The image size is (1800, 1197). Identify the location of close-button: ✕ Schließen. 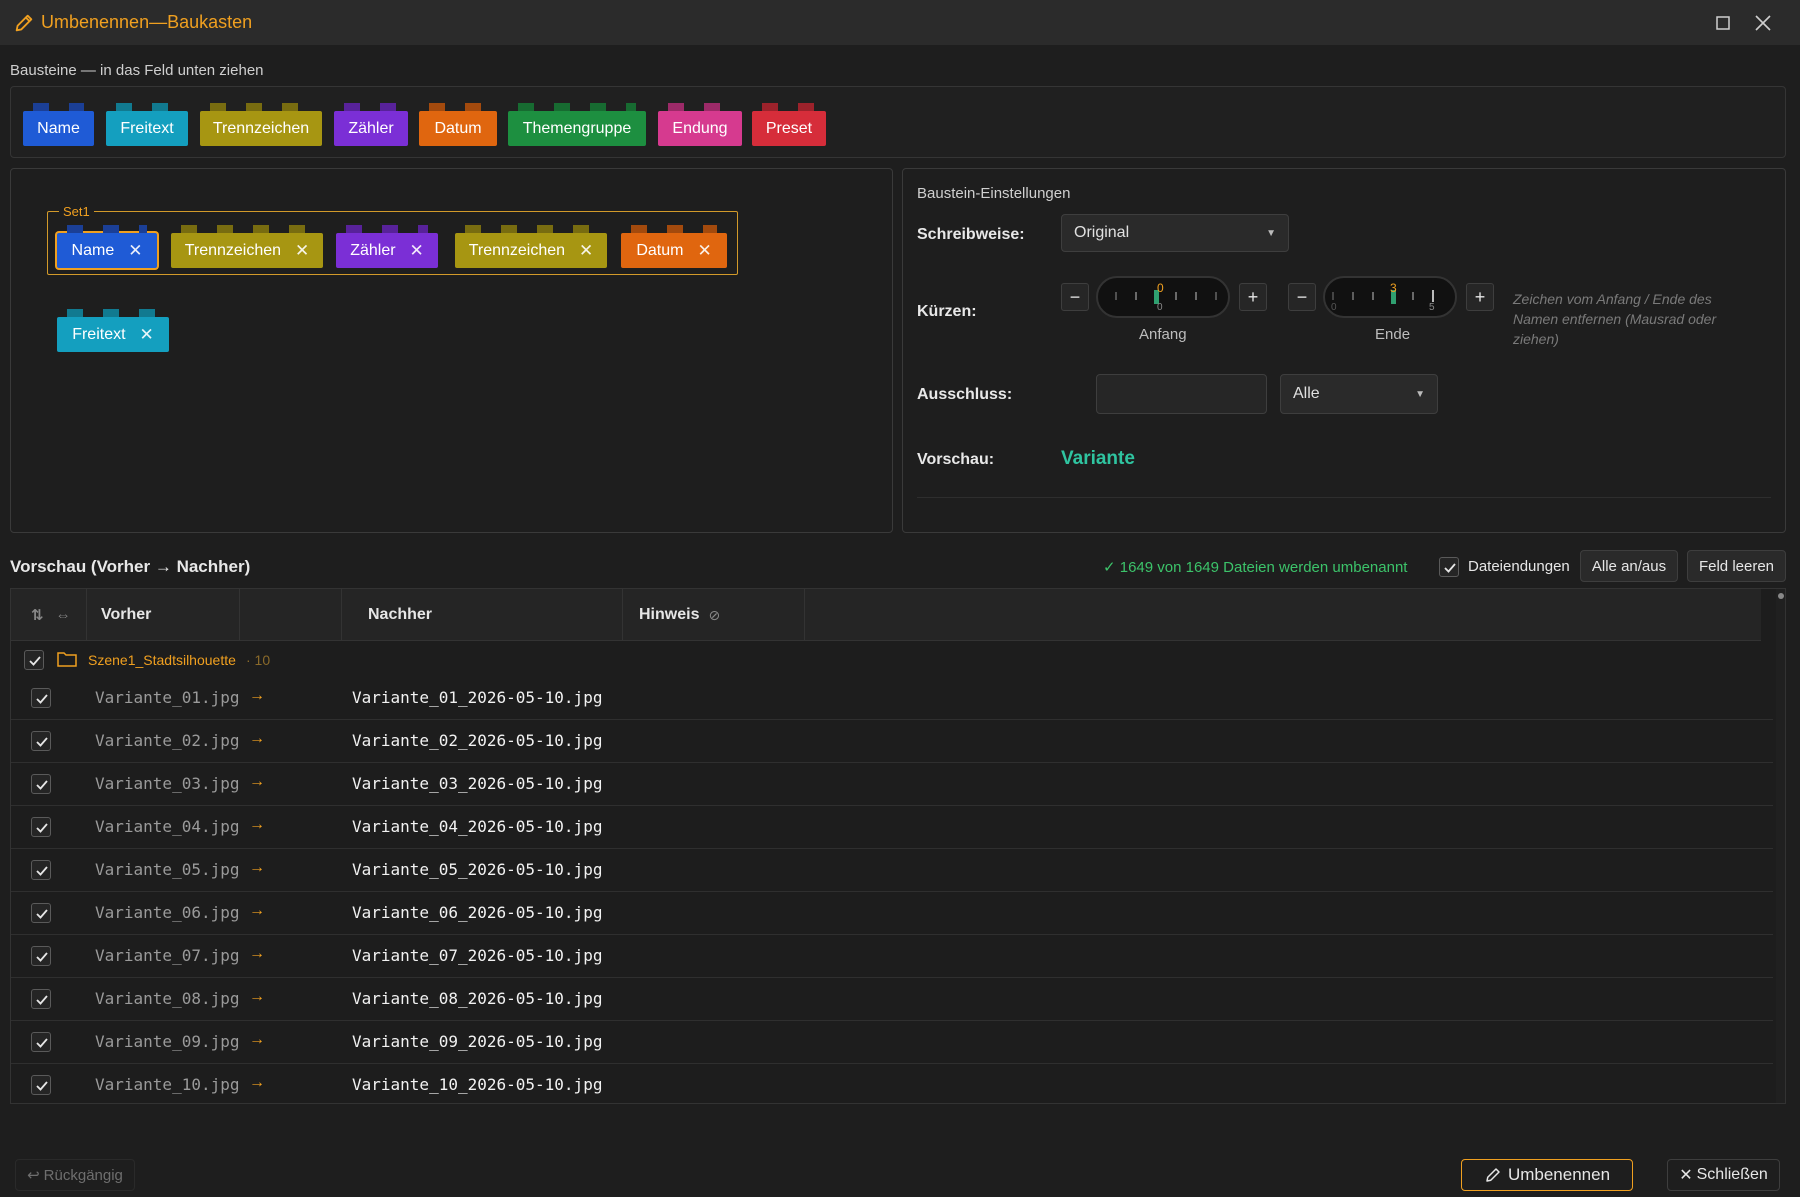
(1723, 1175).